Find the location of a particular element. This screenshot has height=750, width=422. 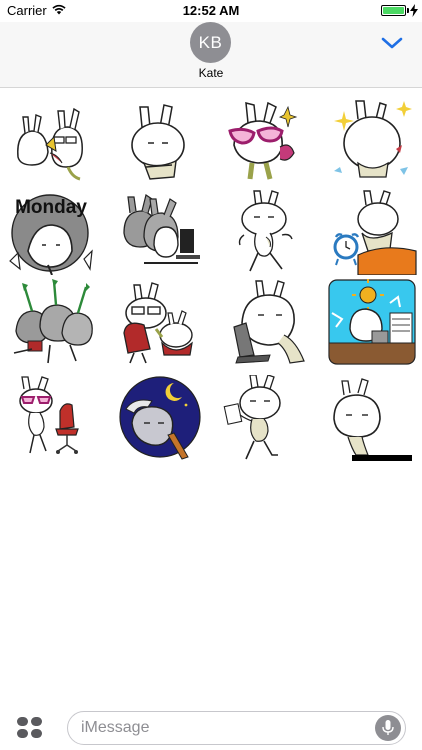

sticker-rabbit-walking-paper is located at coordinates (267, 418).